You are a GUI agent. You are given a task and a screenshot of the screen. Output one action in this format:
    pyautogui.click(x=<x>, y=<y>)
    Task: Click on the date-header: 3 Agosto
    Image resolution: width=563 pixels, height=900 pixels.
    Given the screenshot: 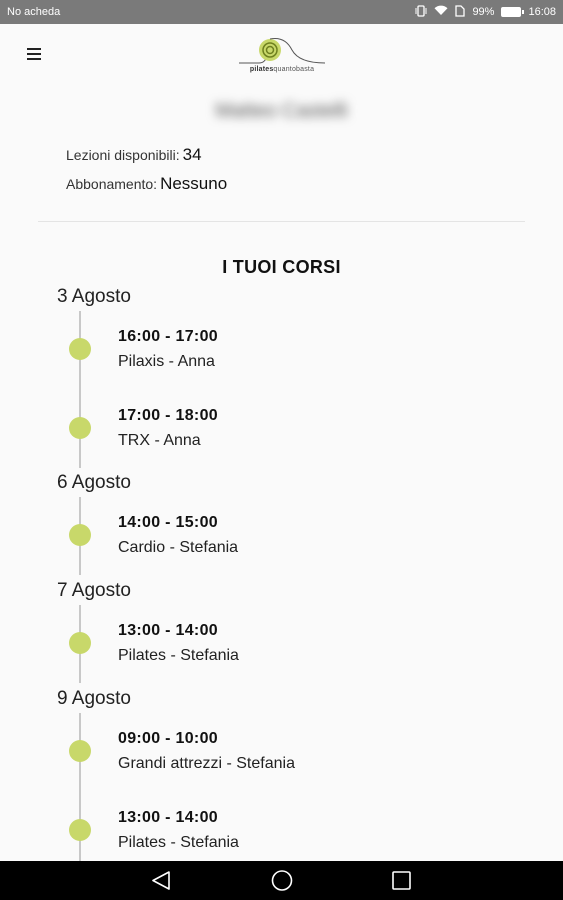 What is the action you would take?
    pyautogui.click(x=94, y=296)
    